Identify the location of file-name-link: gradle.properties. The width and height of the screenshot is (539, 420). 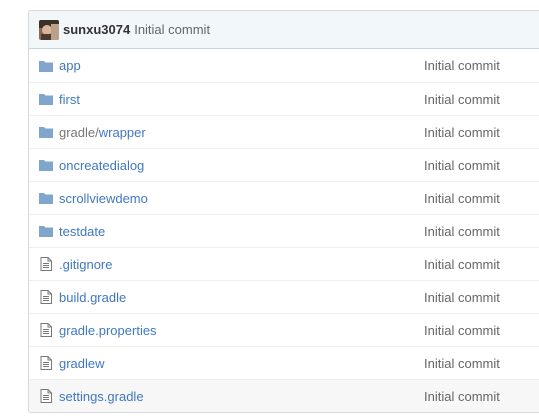
(108, 330).